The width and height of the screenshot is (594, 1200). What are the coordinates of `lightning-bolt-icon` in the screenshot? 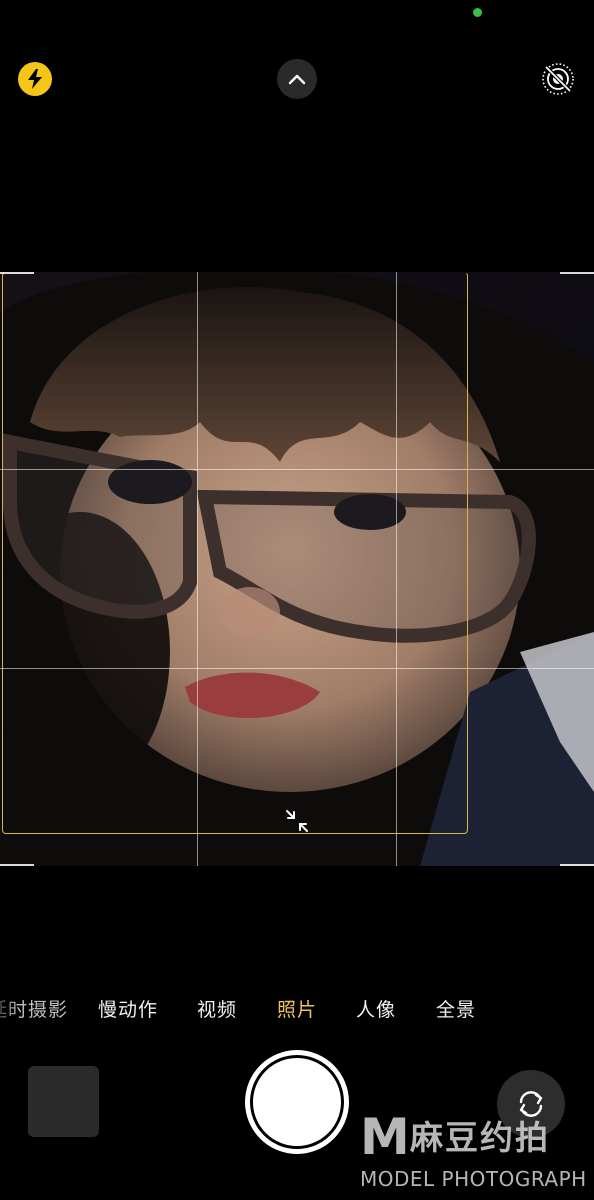 It's located at (35, 79).